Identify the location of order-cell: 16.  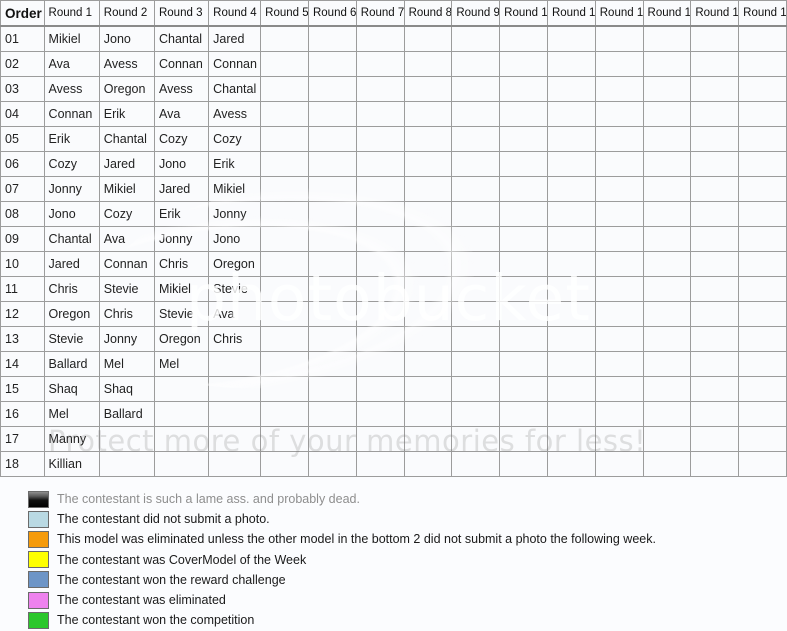
(22, 414).